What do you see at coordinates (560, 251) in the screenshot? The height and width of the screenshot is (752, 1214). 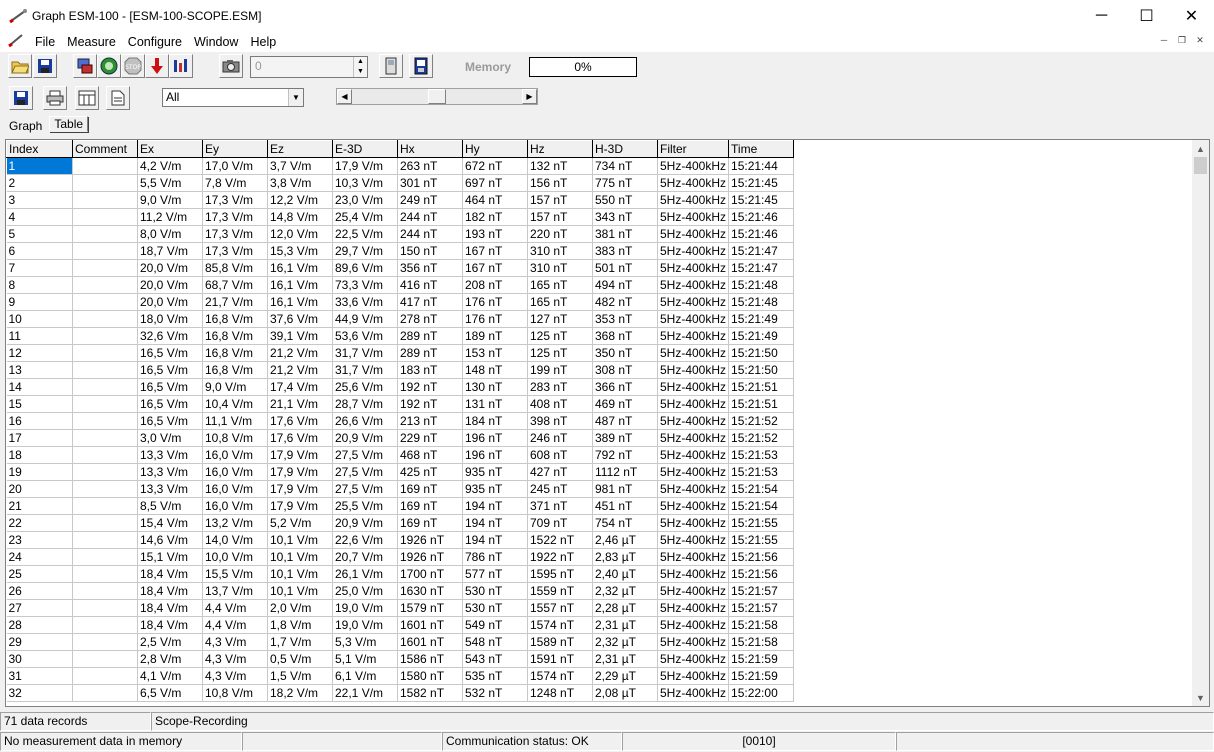 I see `table-cell: 310 nT` at bounding box center [560, 251].